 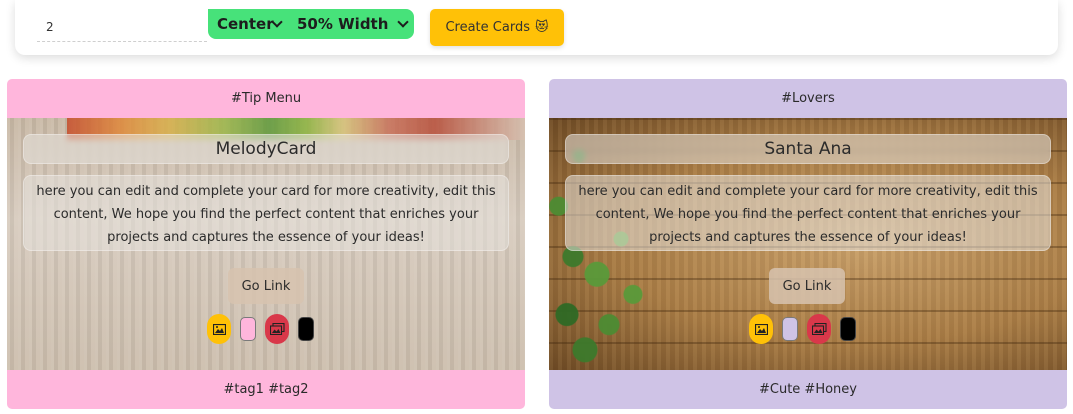 I want to click on chevron-down-icon, so click(x=403, y=22).